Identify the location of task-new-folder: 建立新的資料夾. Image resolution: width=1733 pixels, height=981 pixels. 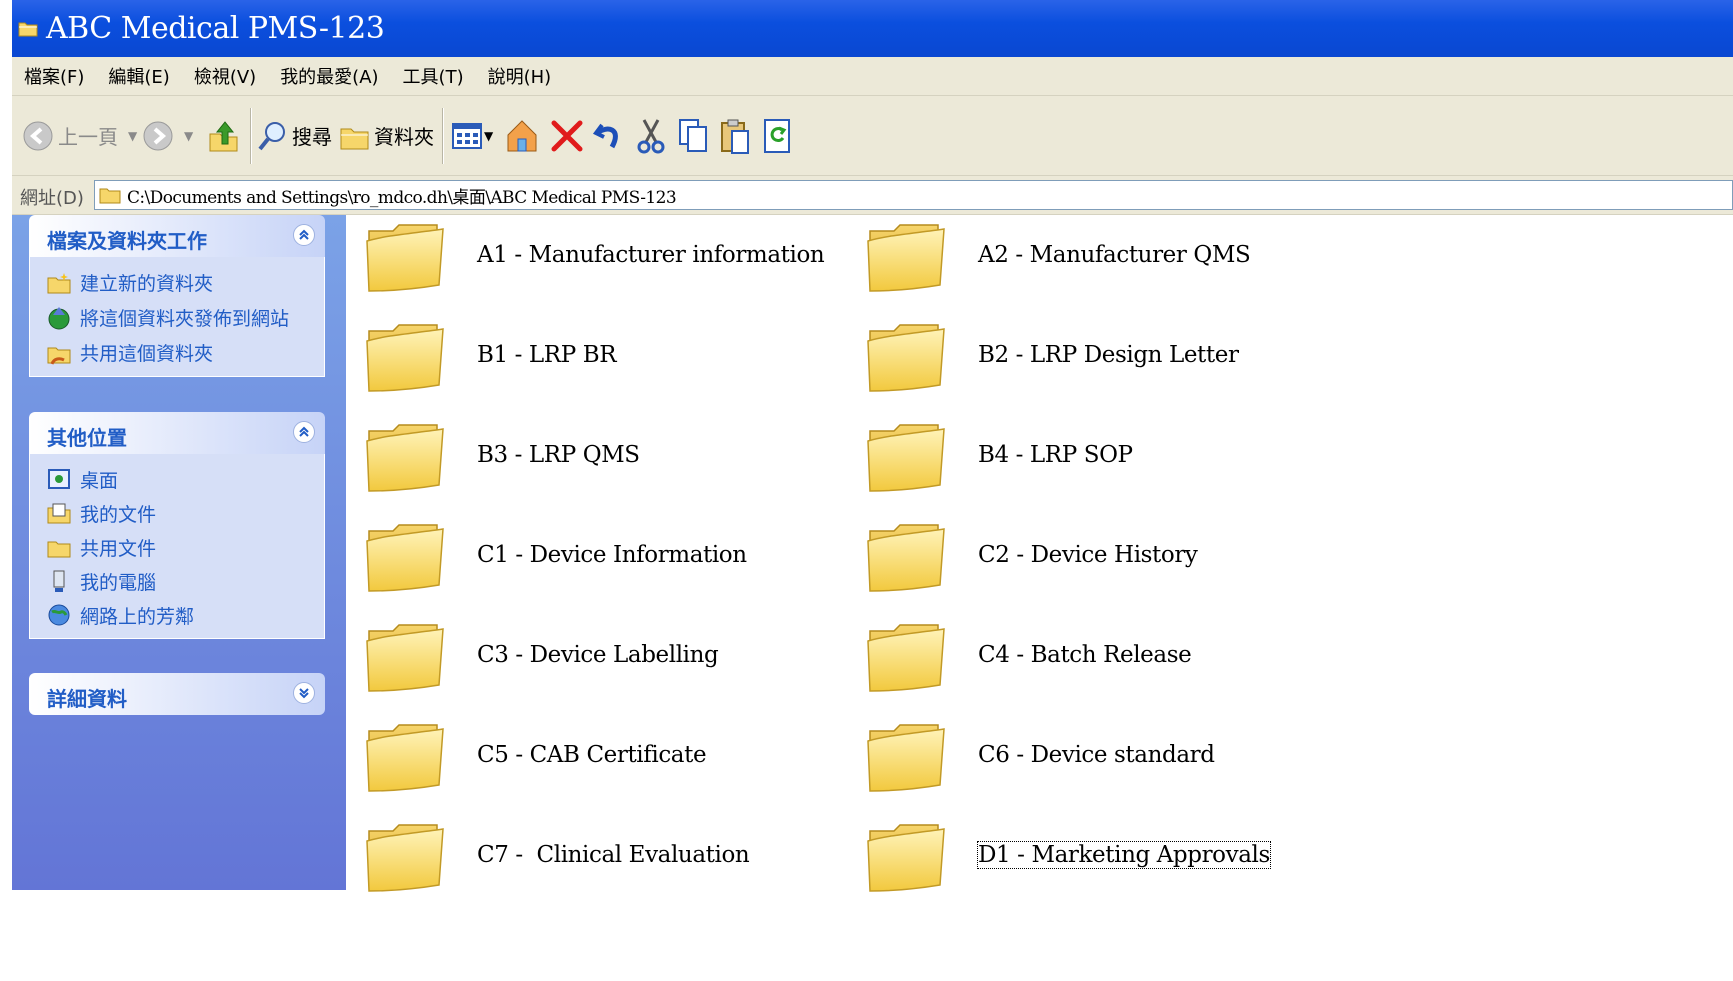
(185, 282).